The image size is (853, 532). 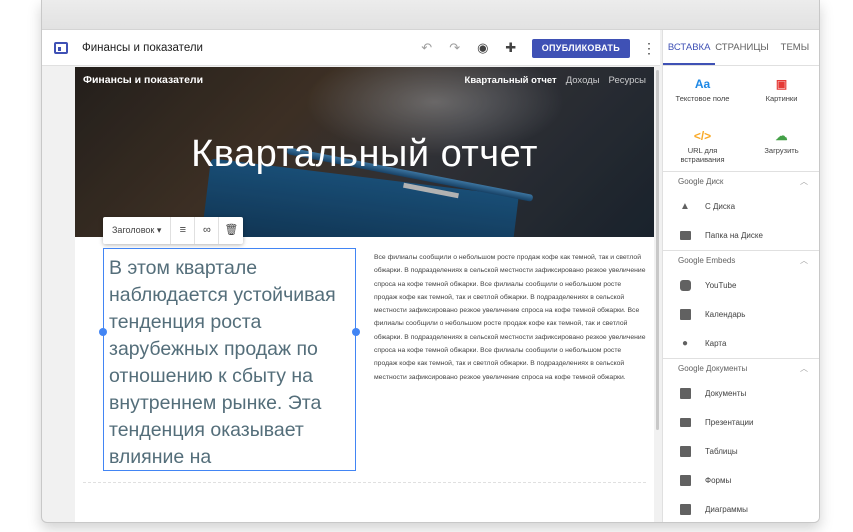 What do you see at coordinates (721, 285) in the screenshot?
I see `sidebar-item-label: YouTube` at bounding box center [721, 285].